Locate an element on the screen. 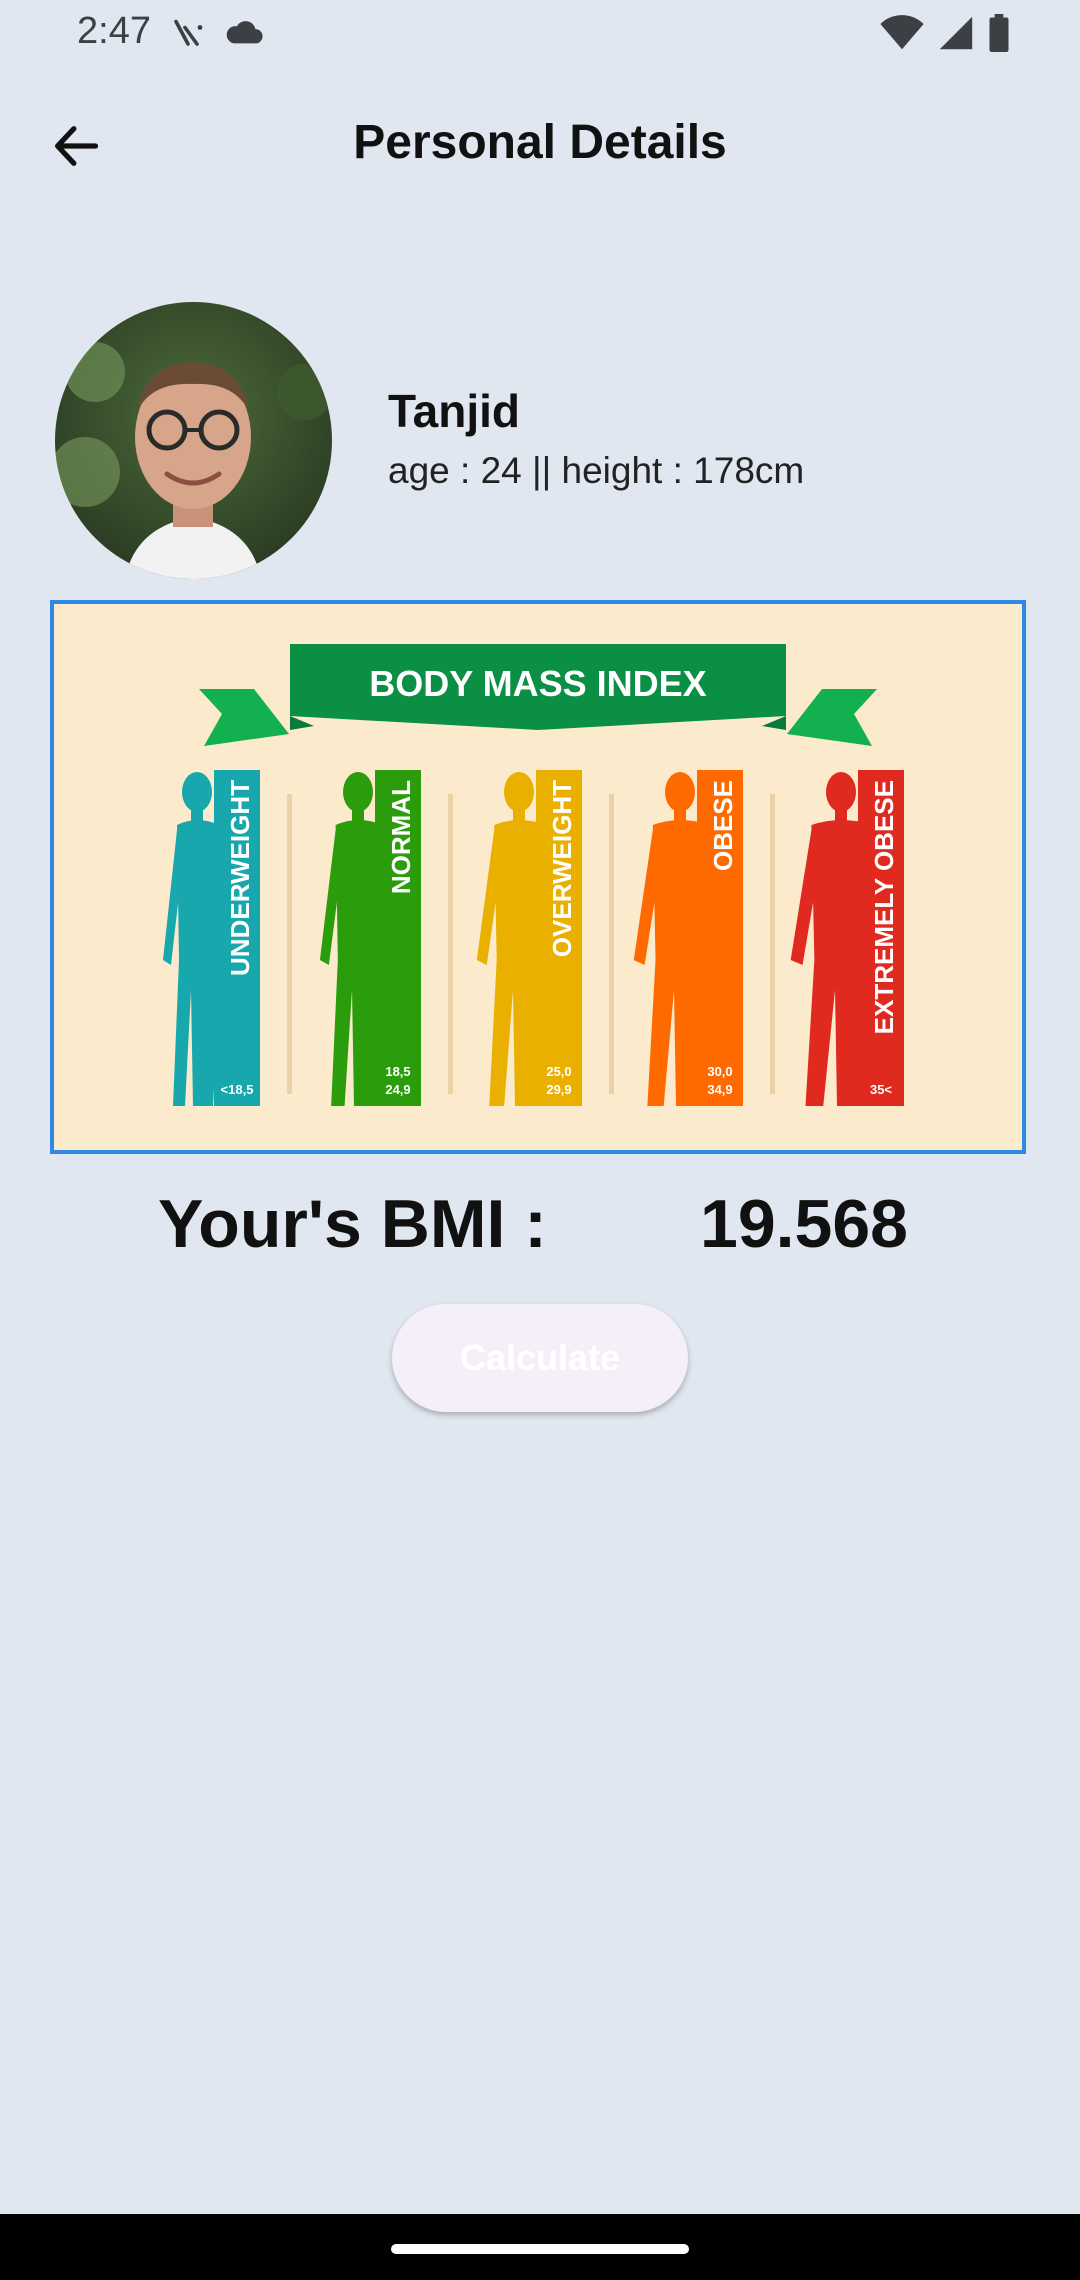 Image resolution: width=1080 pixels, height=2280 pixels. wifi-icon is located at coordinates (902, 35).